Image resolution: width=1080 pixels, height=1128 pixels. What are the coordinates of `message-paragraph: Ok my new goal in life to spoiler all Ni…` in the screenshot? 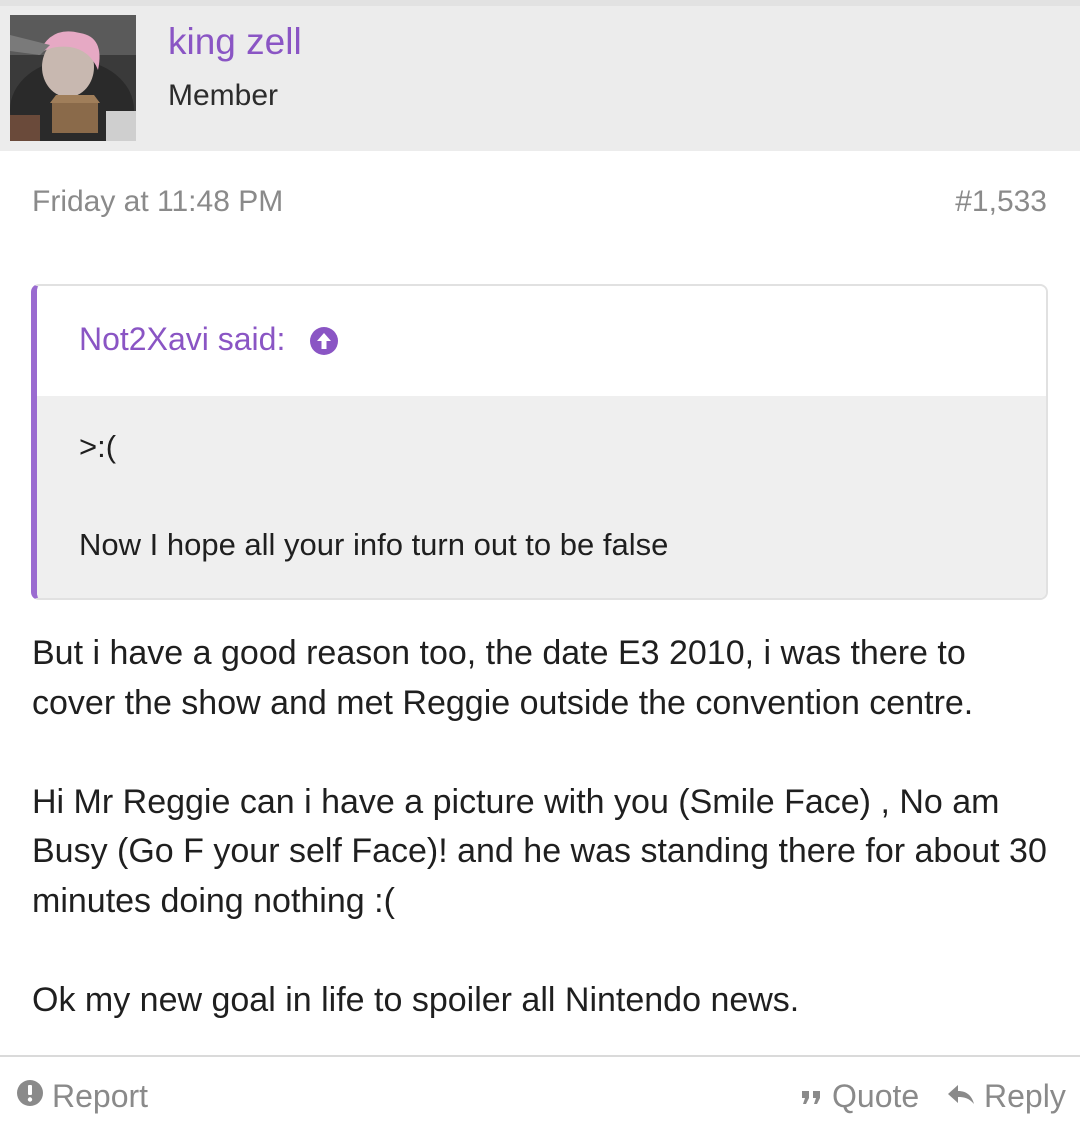 It's located at (416, 999).